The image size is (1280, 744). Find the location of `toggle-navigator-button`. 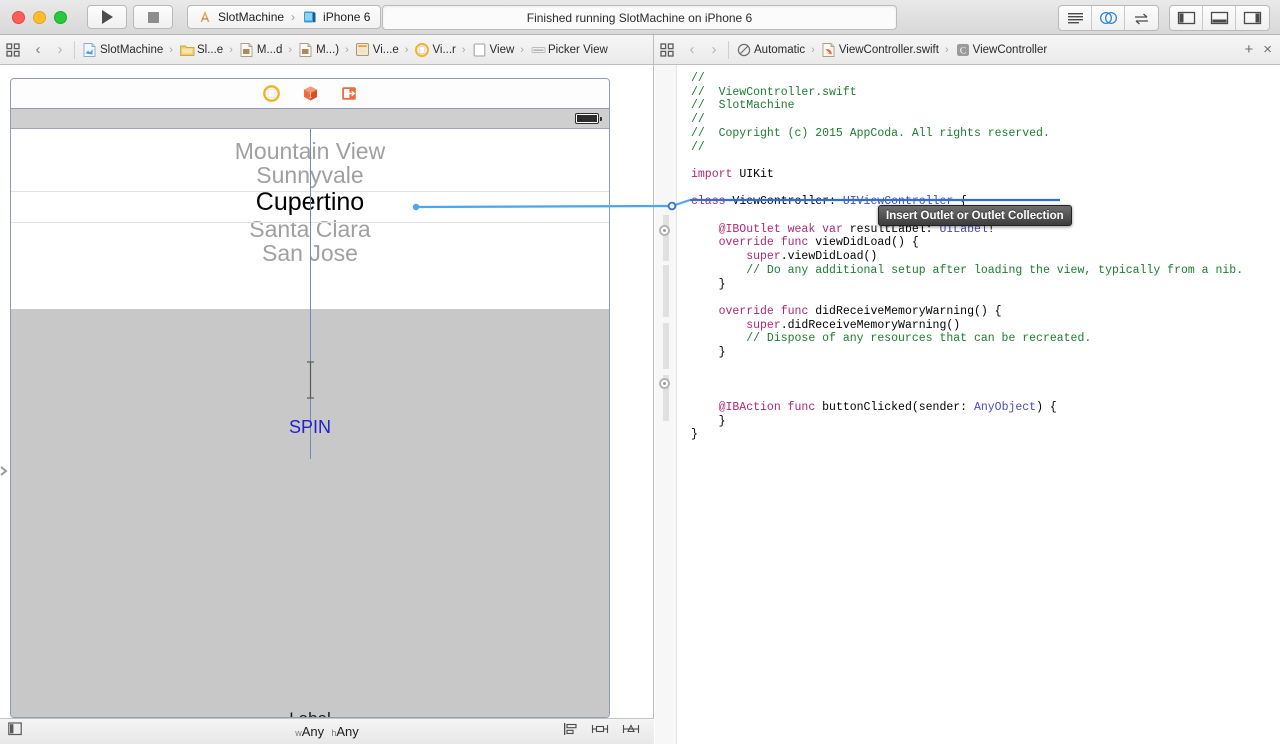

toggle-navigator-button is located at coordinates (1186, 18).